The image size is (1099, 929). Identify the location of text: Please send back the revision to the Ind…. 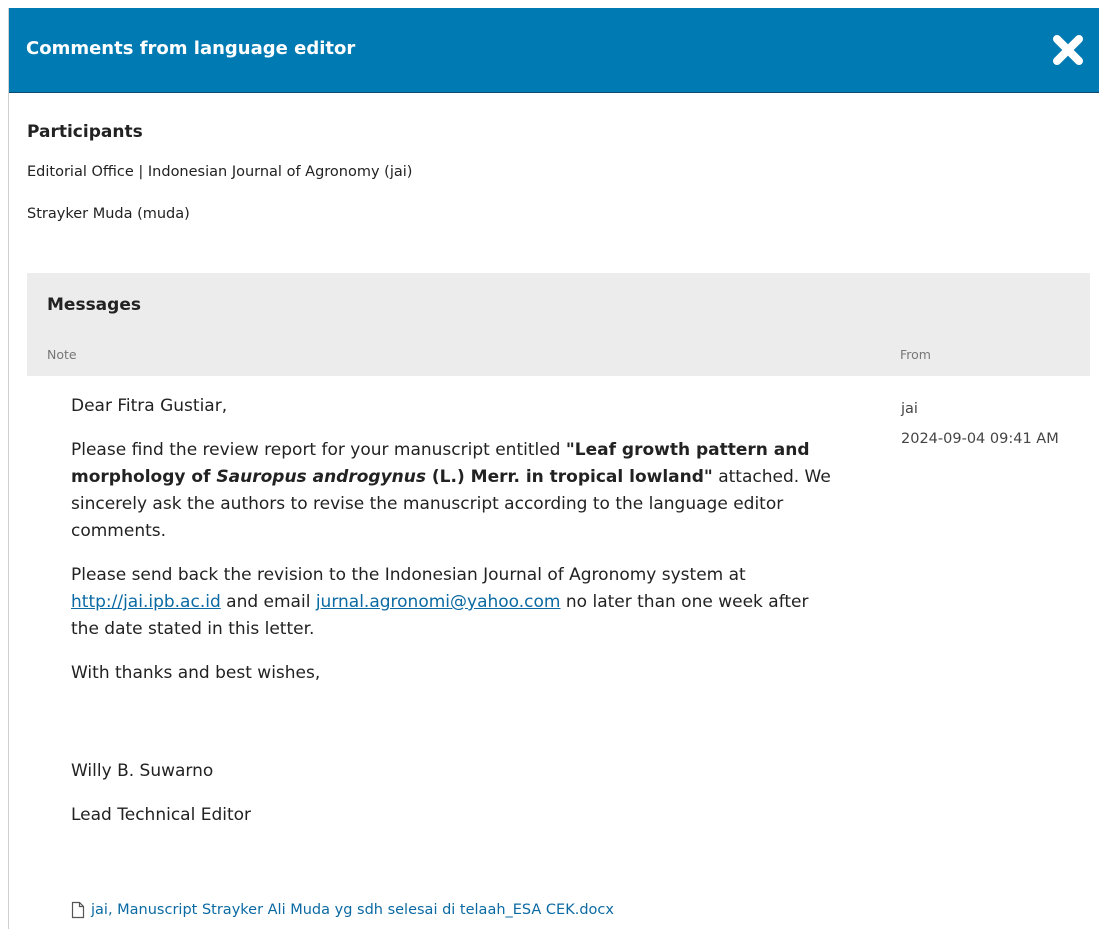
(408, 575).